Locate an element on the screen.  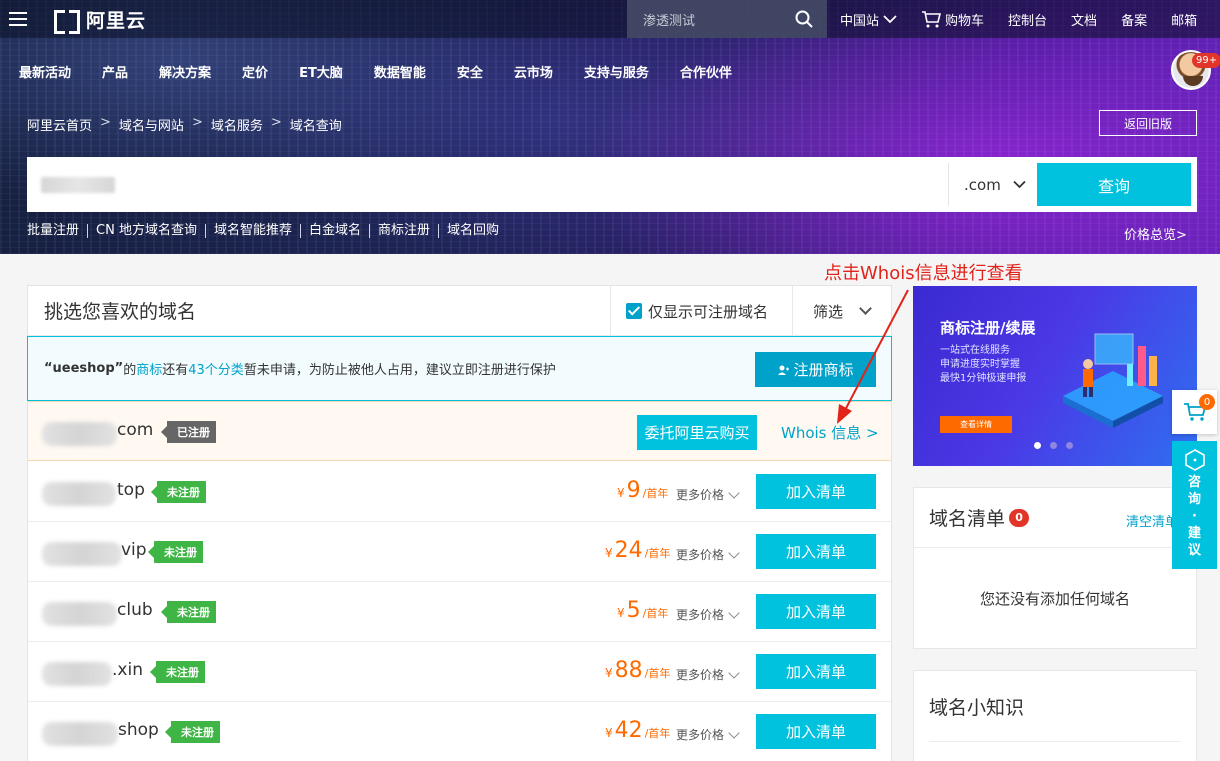
region-selector: 中国站 is located at coordinates (868, 19).